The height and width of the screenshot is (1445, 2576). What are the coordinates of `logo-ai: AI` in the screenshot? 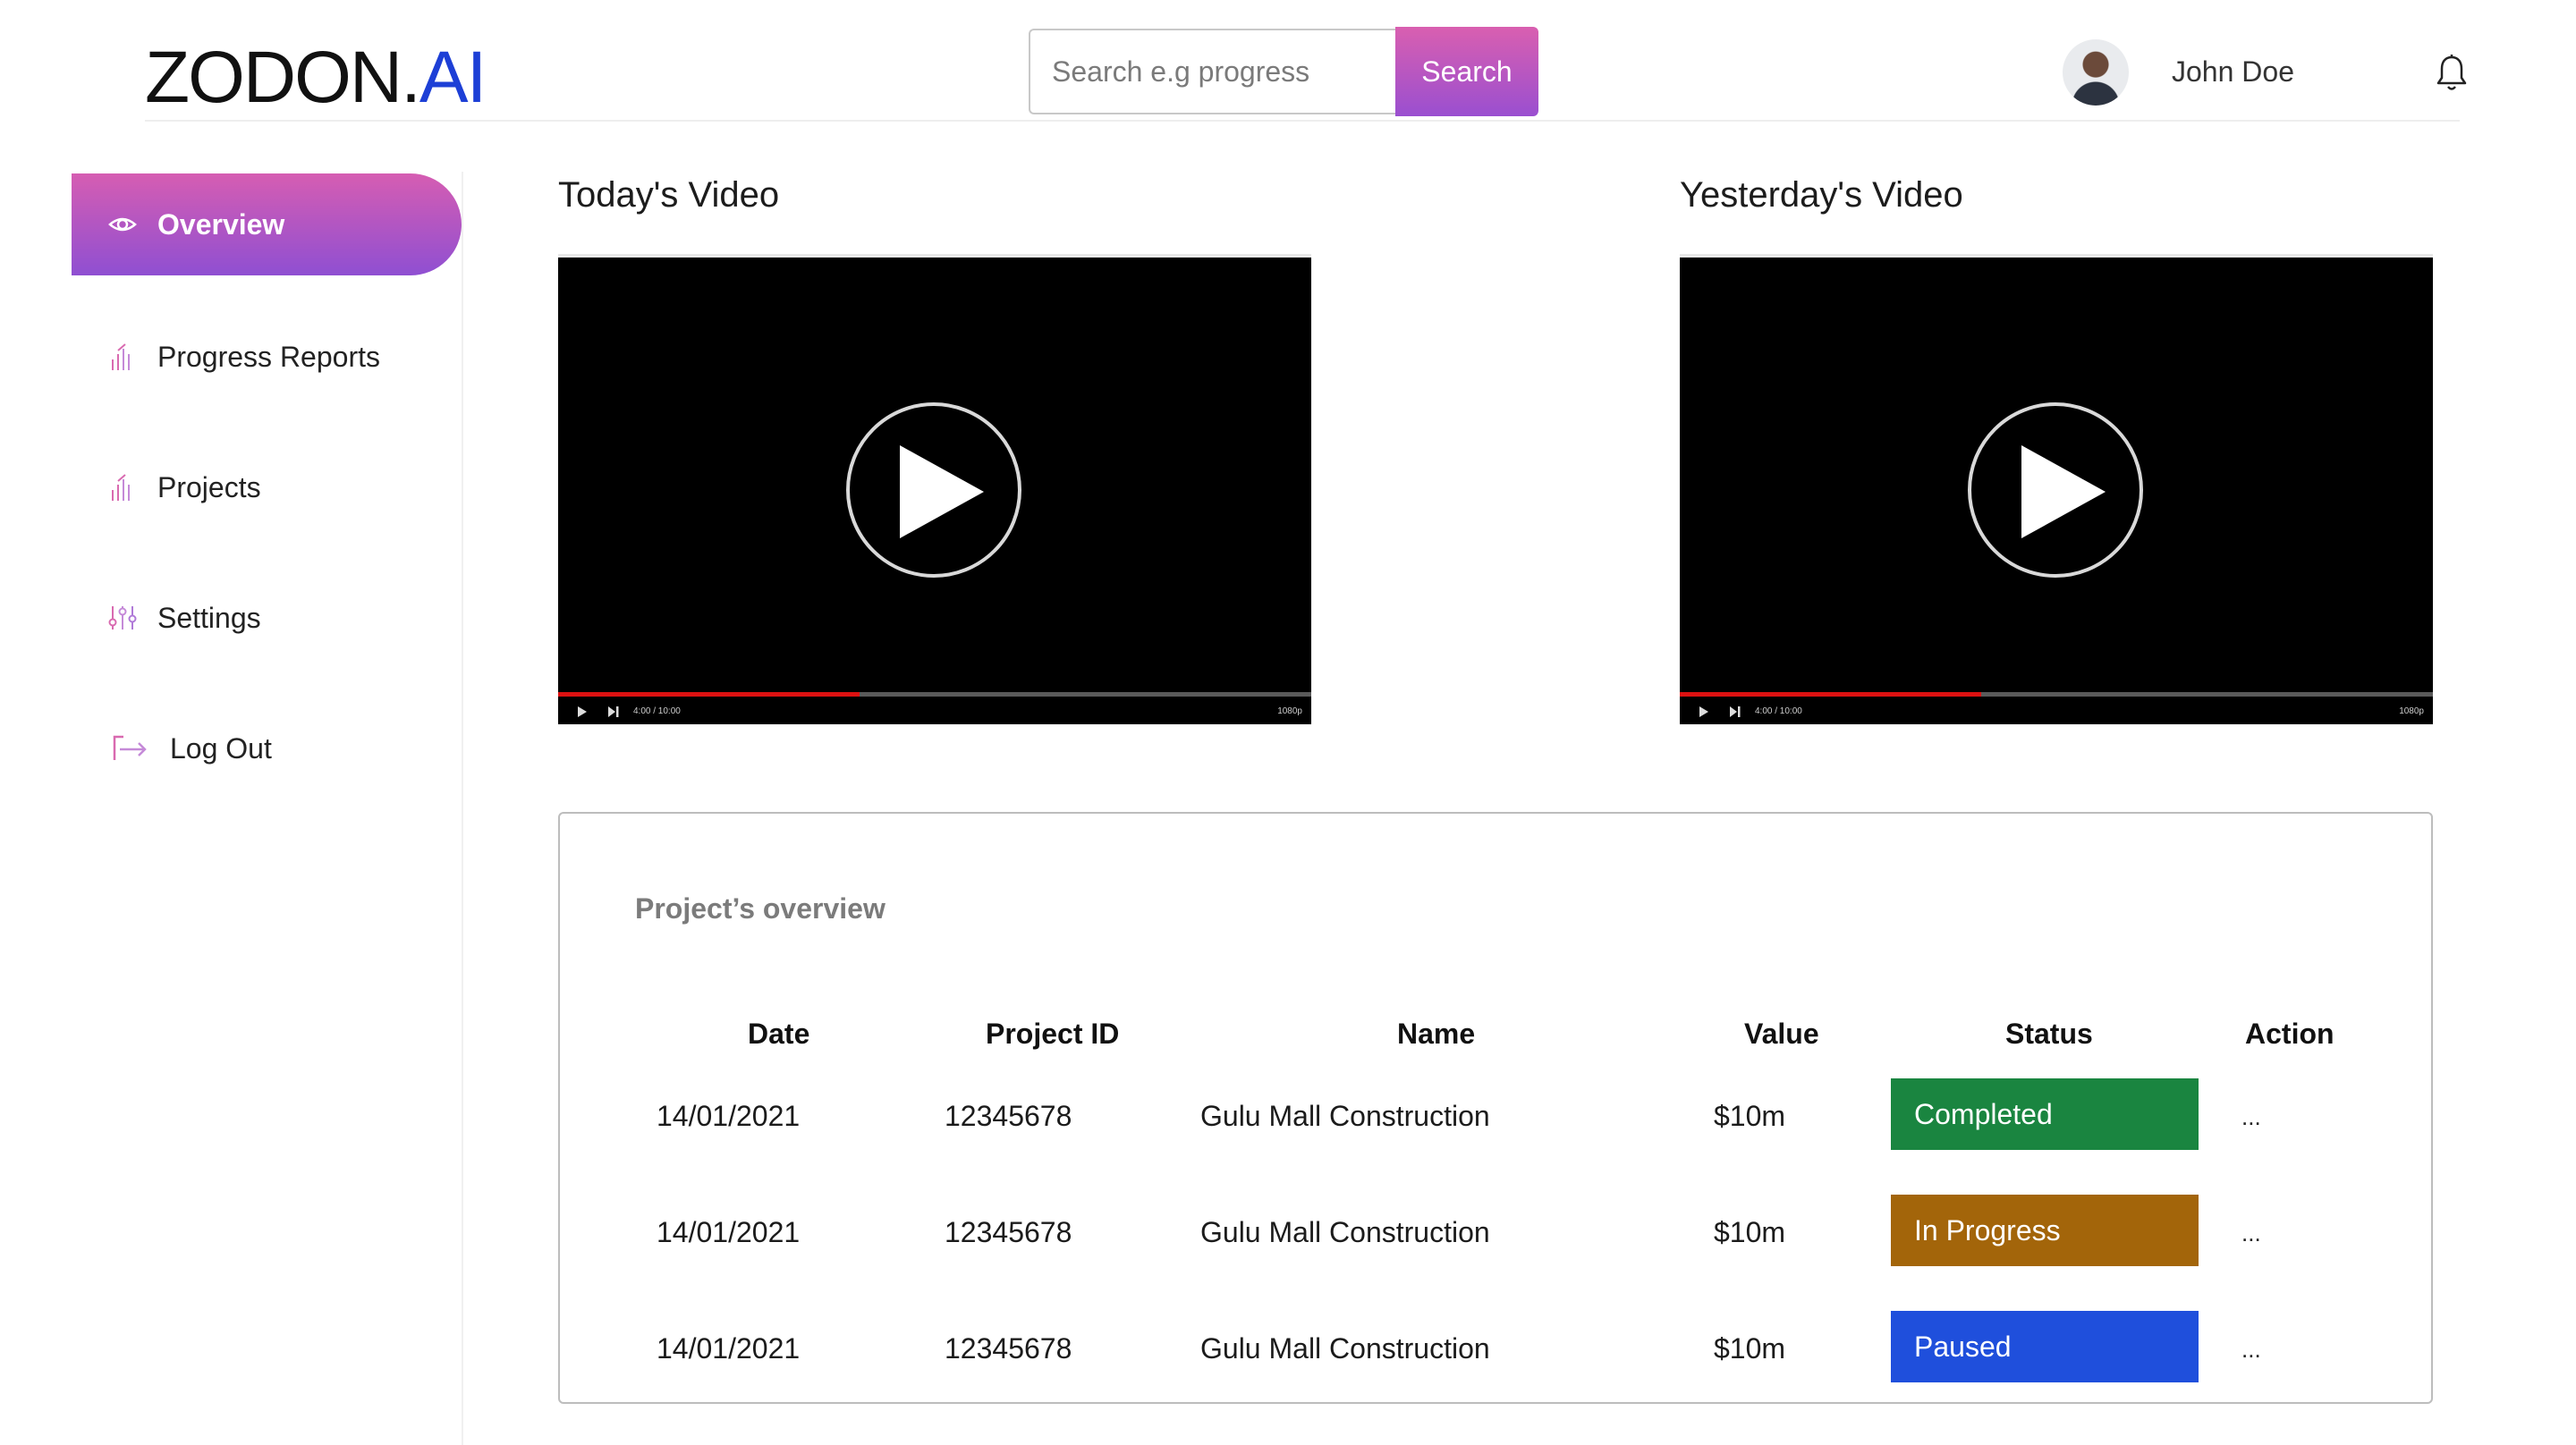 It's located at (453, 77).